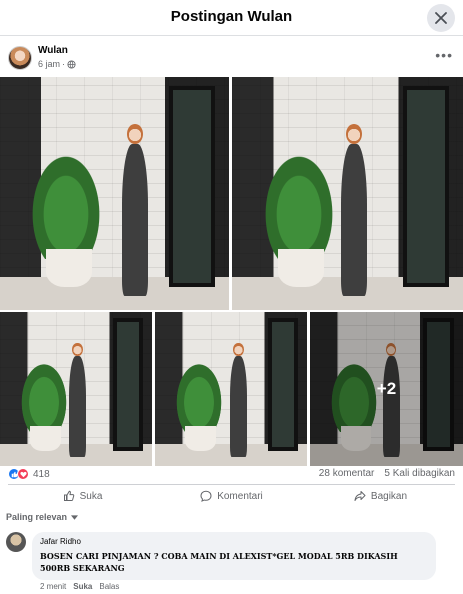  I want to click on post-header: Wulan 6 jam · •••, so click(231, 59).